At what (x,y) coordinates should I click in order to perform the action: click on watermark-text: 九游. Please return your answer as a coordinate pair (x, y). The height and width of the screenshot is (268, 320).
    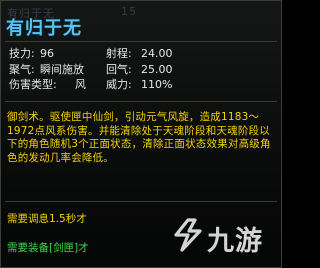
    Looking at the image, I should click on (235, 241).